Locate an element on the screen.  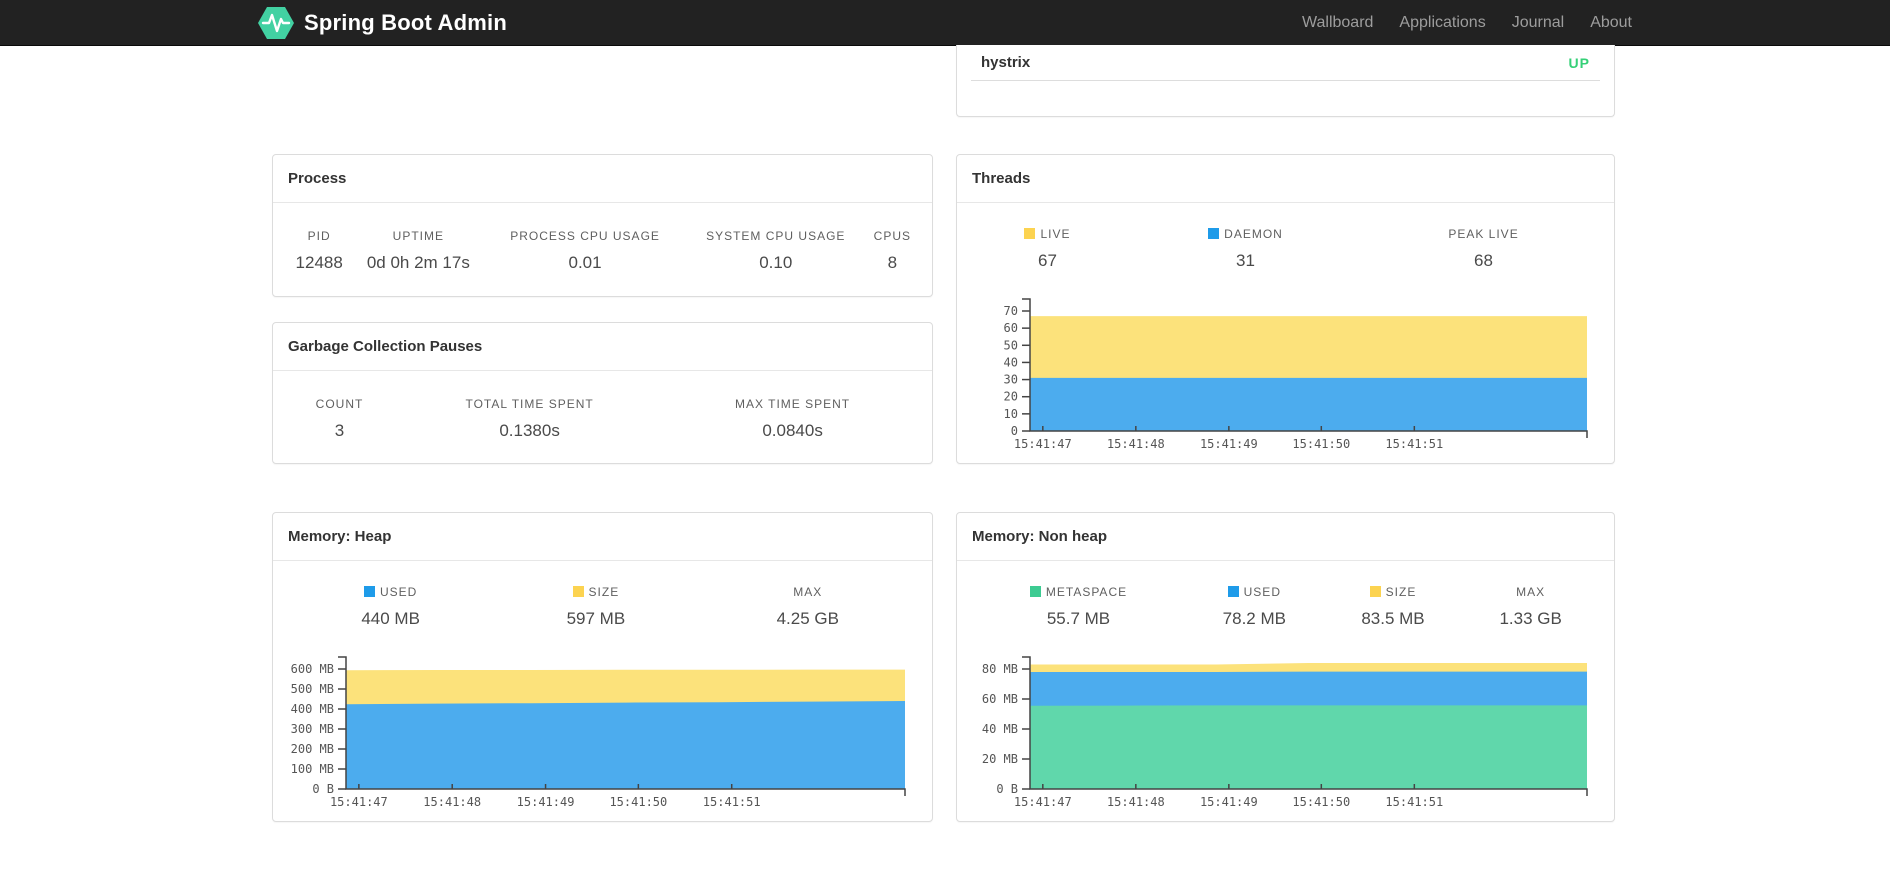
application-status-panel: hystrix UP is located at coordinates (1285, 81).